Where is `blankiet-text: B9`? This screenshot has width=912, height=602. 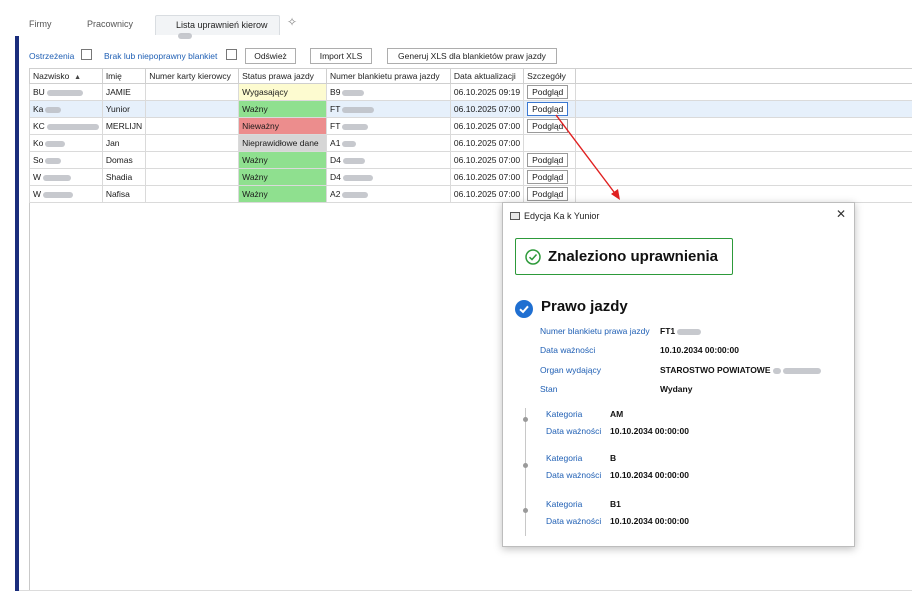
blankiet-text: B9 is located at coordinates (335, 92).